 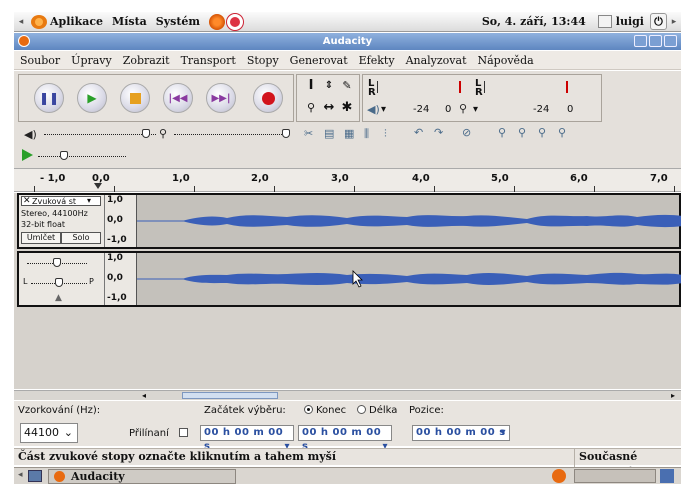 I want to click on workspace-switcher, so click(x=615, y=476).